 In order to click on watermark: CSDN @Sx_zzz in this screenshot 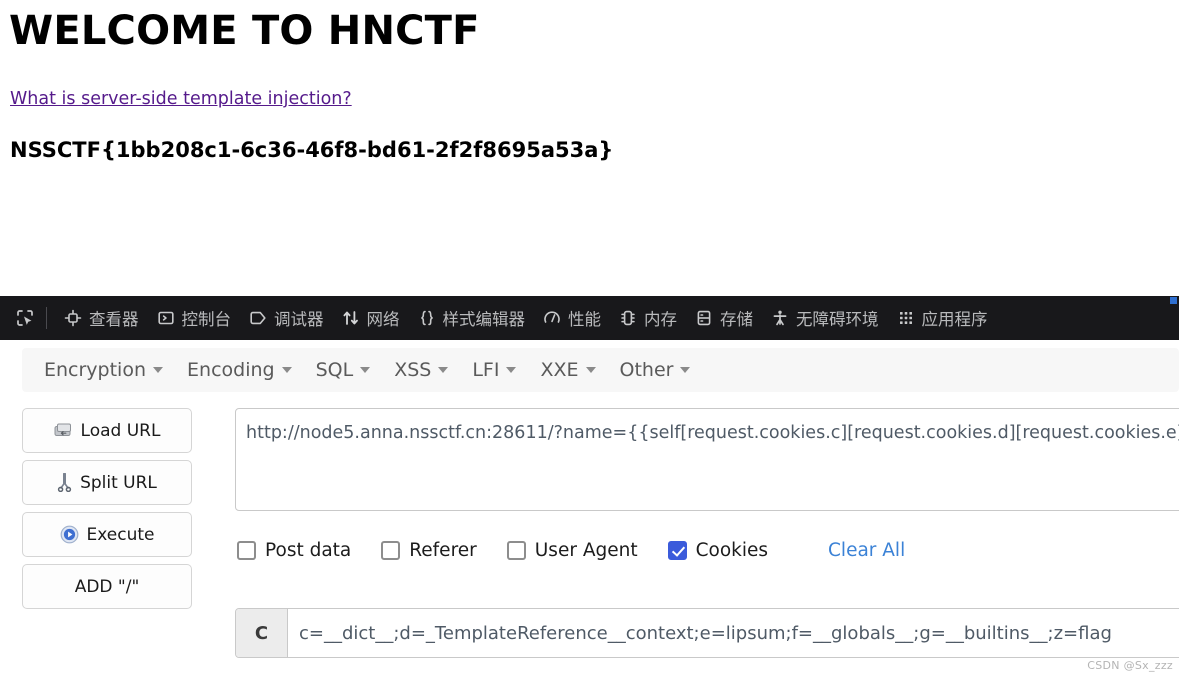, I will do `click(1130, 665)`.